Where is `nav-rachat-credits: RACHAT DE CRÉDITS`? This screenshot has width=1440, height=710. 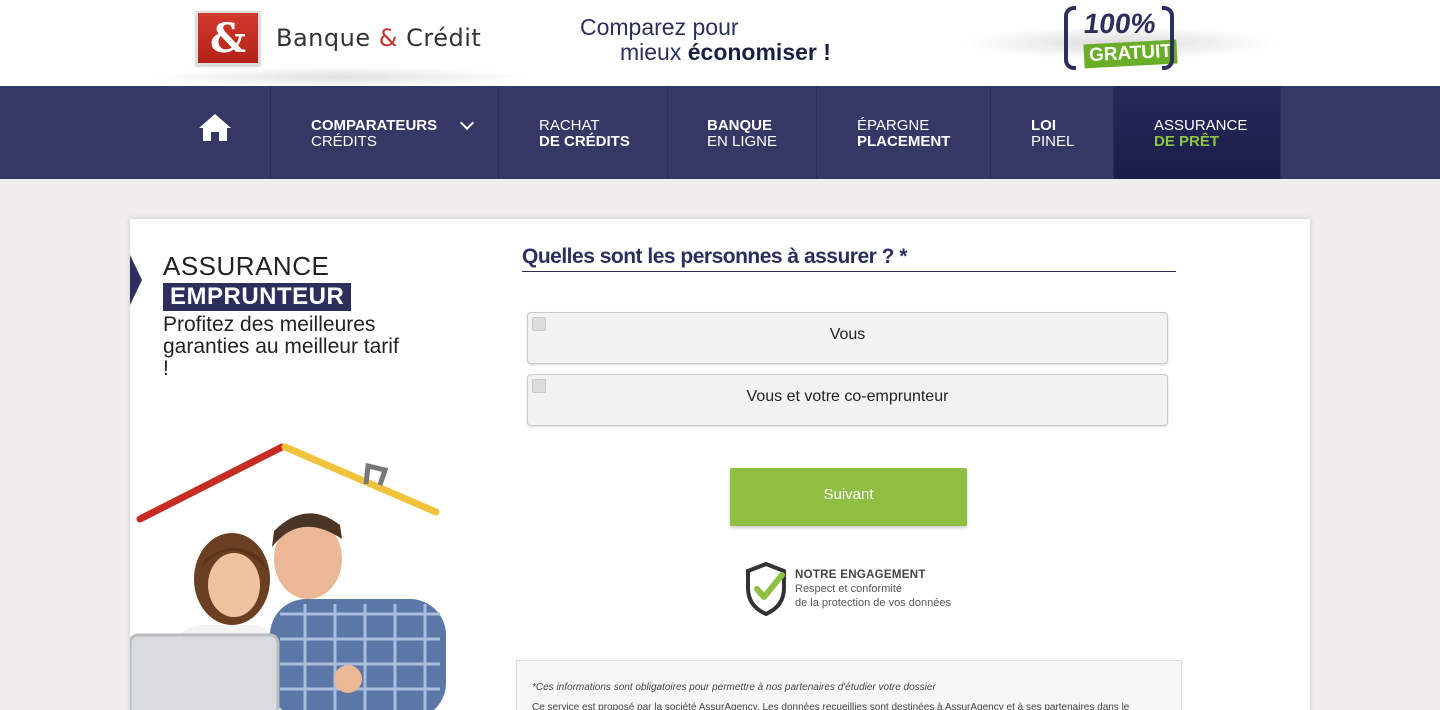
nav-rachat-credits: RACHAT DE CRÉDITS is located at coordinates (583, 132).